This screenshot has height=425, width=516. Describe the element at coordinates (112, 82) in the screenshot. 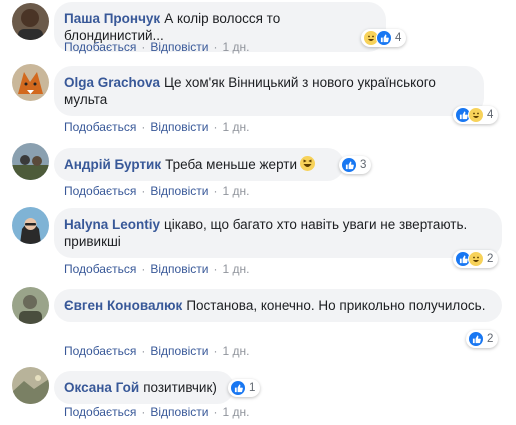

I see `author-name: Olga Grachova` at that location.